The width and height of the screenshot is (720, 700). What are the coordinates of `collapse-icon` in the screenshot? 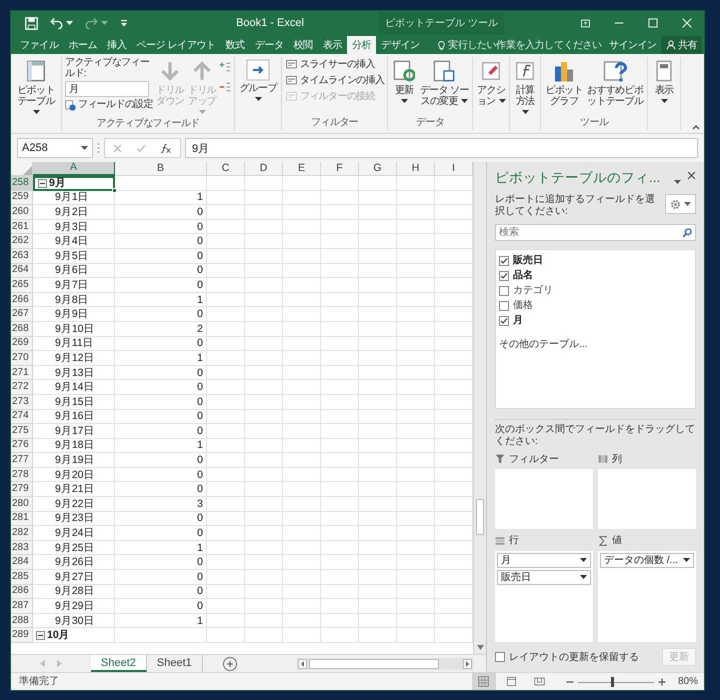 It's located at (42, 183).